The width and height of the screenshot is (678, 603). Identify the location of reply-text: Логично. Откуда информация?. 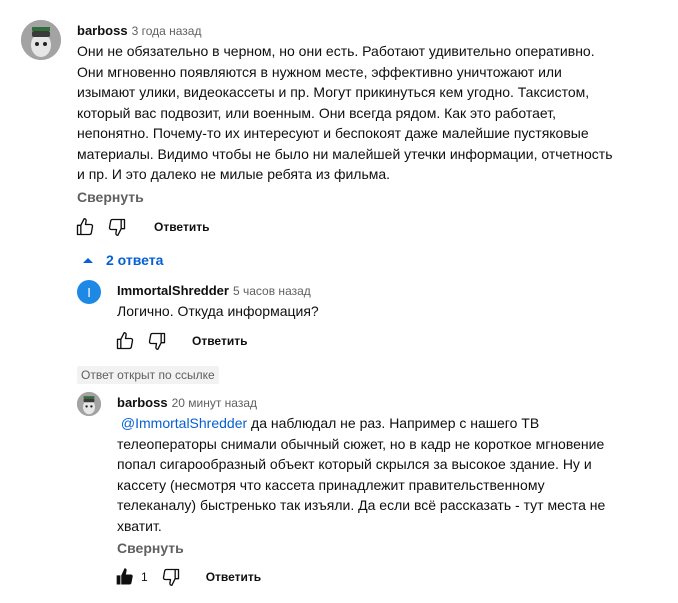
(218, 311).